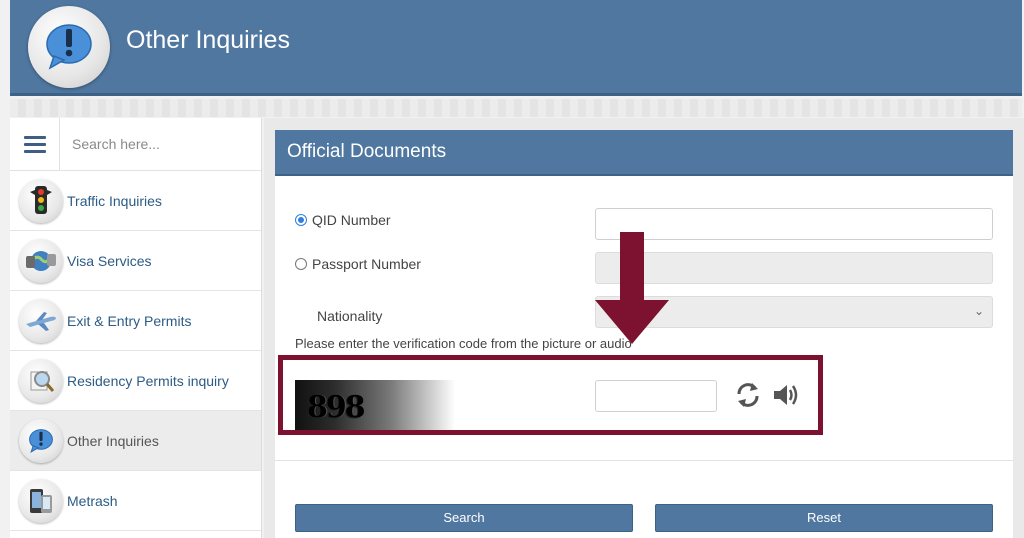 This screenshot has width=1024, height=538. Describe the element at coordinates (160, 144) in the screenshot. I see `sidebar-search-input` at that location.